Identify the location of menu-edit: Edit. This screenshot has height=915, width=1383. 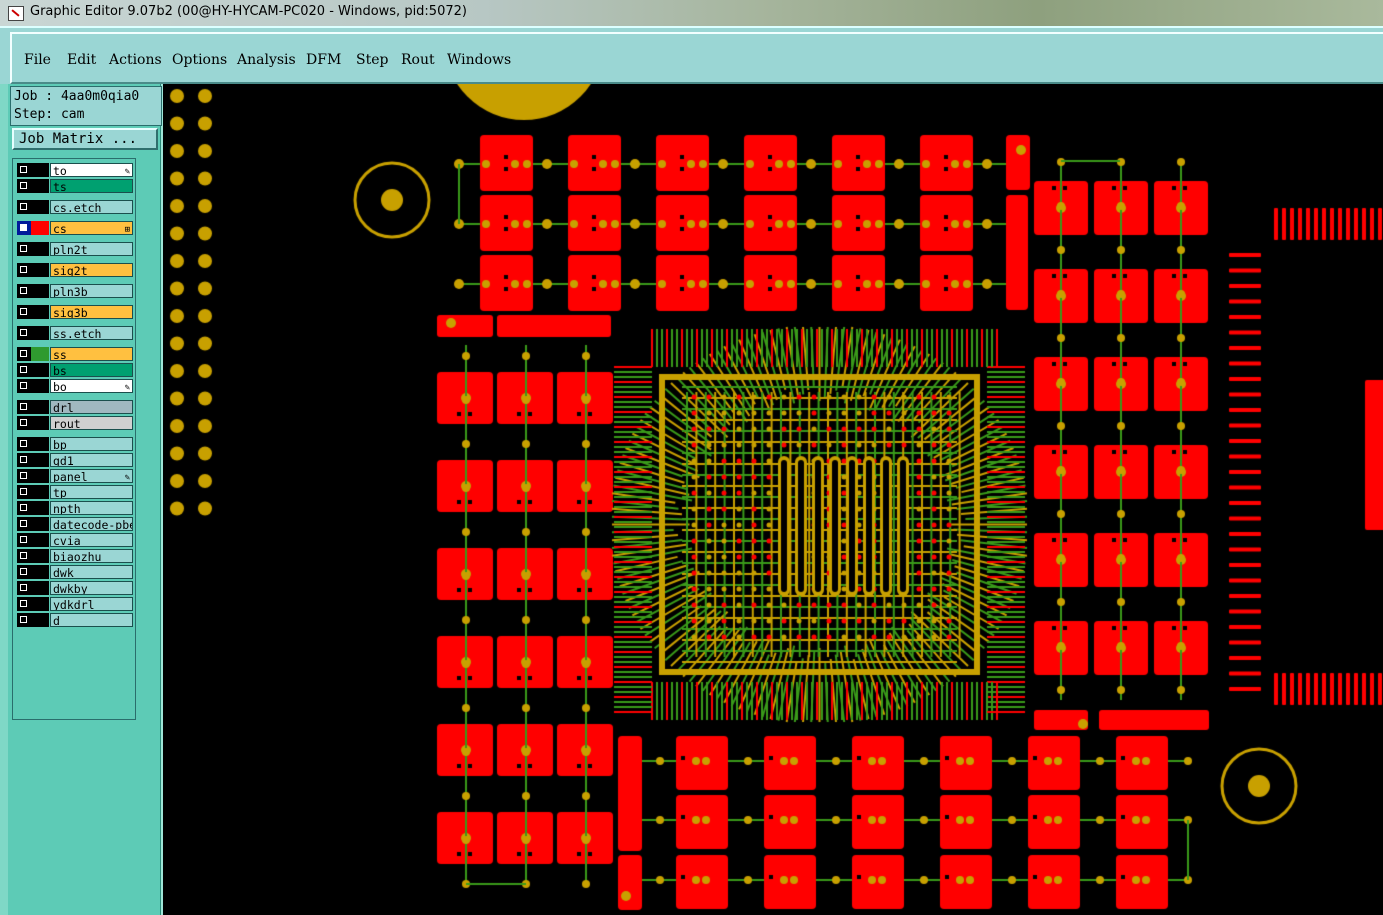
(81, 60).